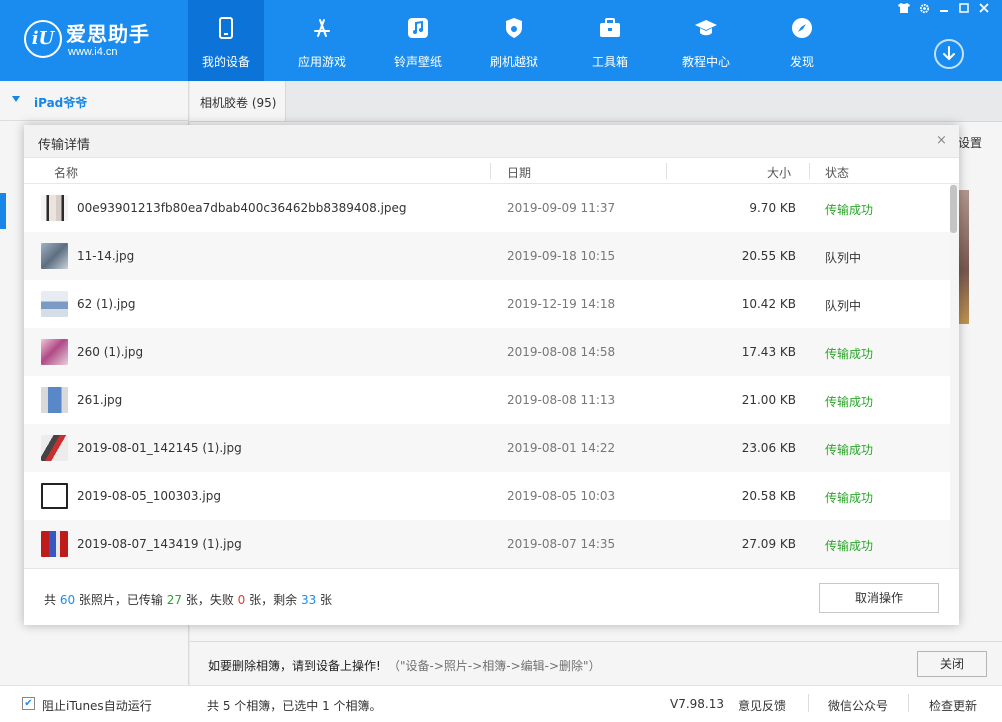 This screenshot has width=1002, height=722. I want to click on nav-my-devices: 我的设备, so click(226, 40).